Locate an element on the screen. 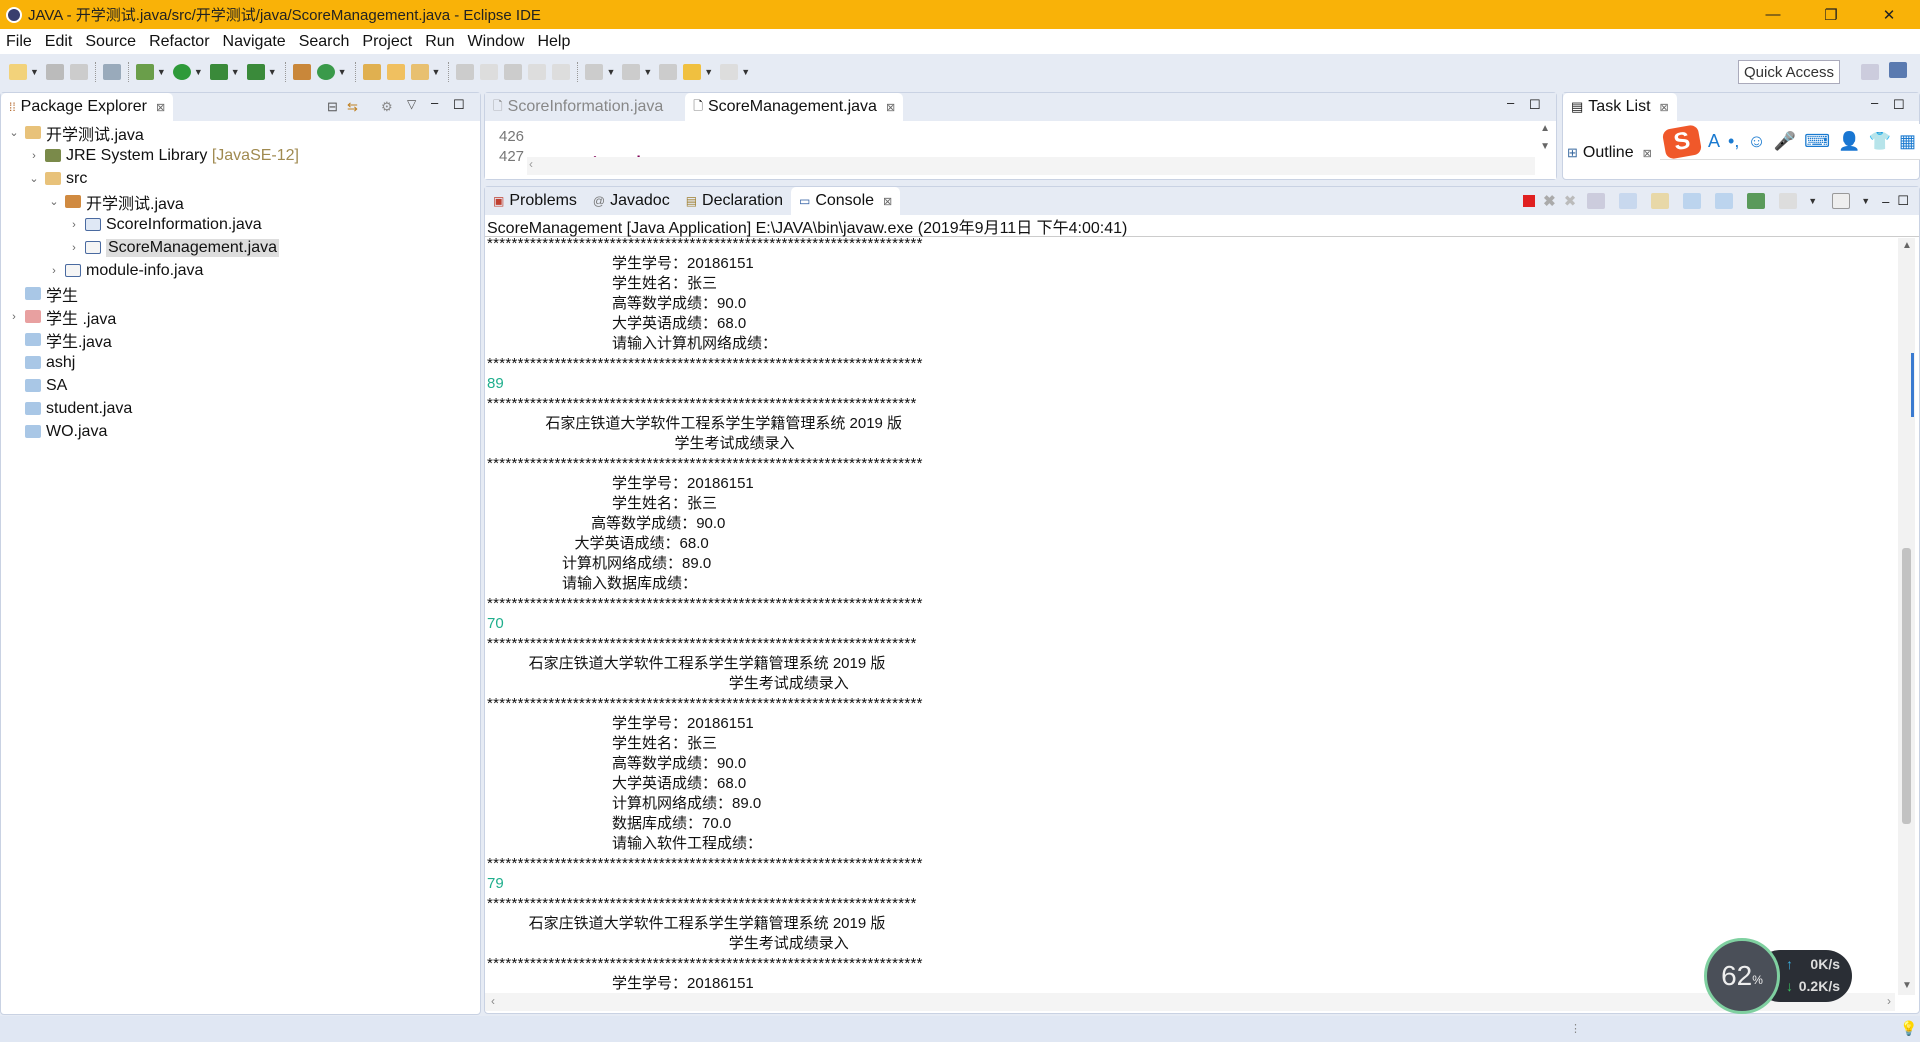 The image size is (1920, 1042). scroll-up-icon: ▲ is located at coordinates (1545, 128).